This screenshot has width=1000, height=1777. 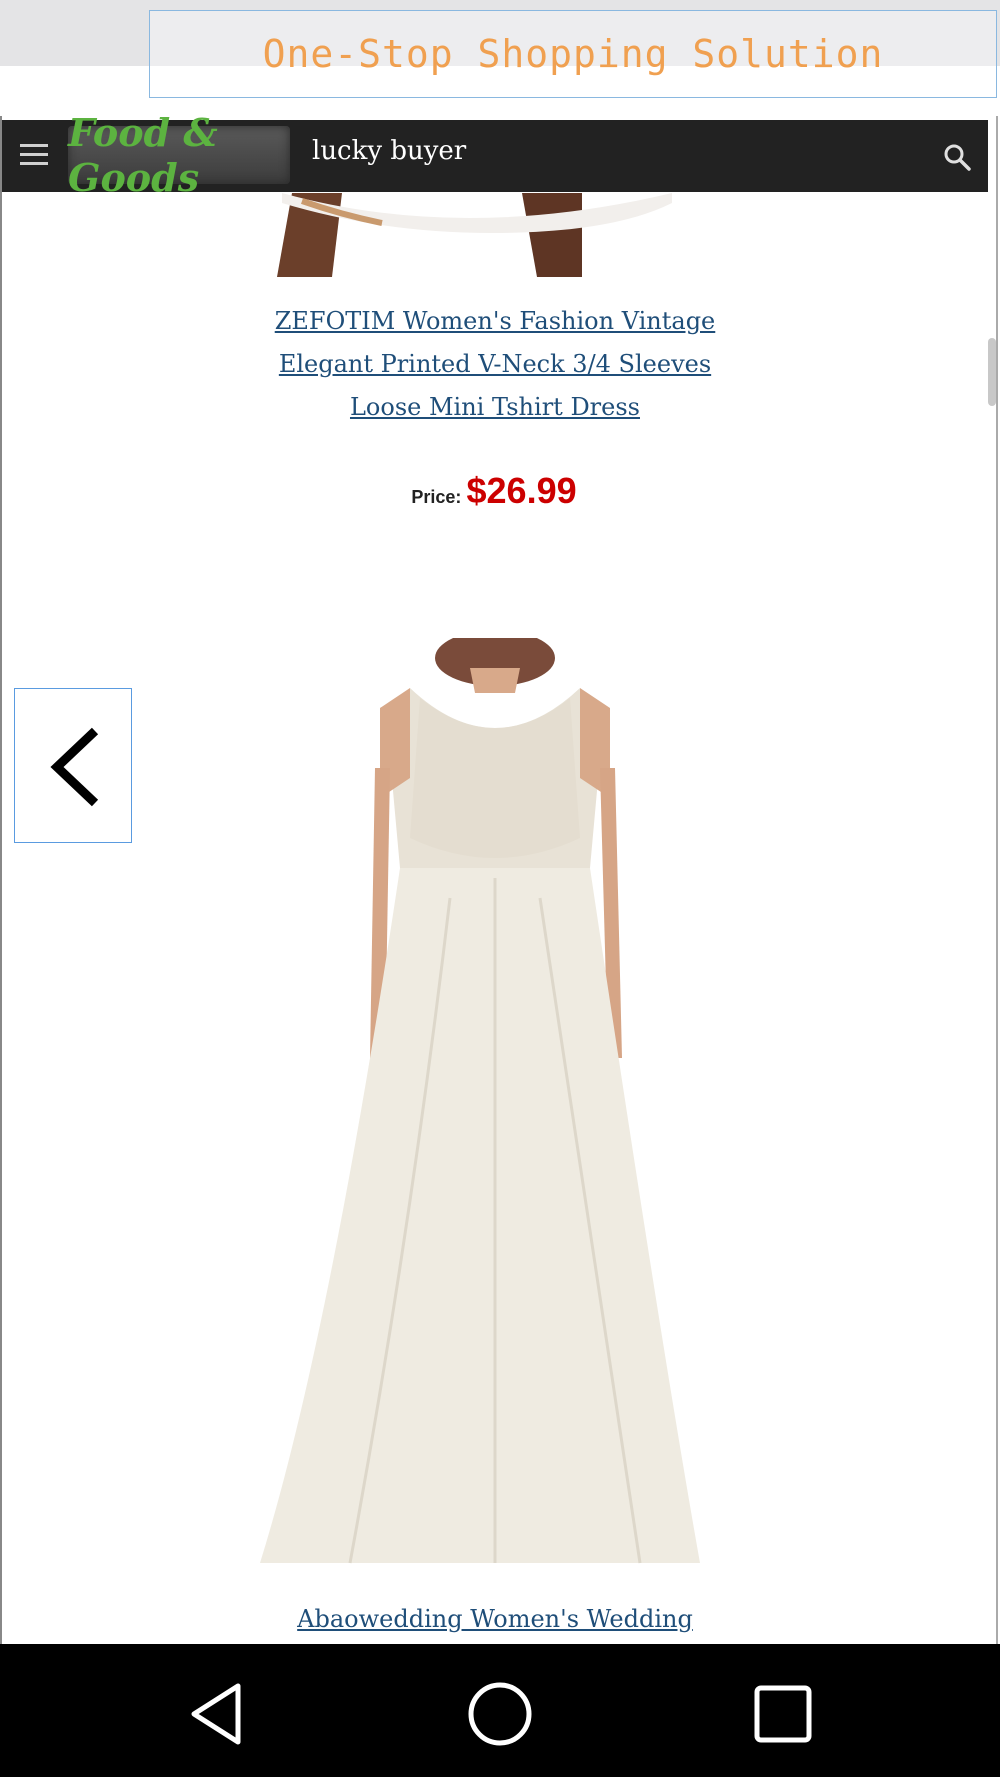 I want to click on promo-banner: One-Stop Shopping Solution, so click(x=573, y=54).